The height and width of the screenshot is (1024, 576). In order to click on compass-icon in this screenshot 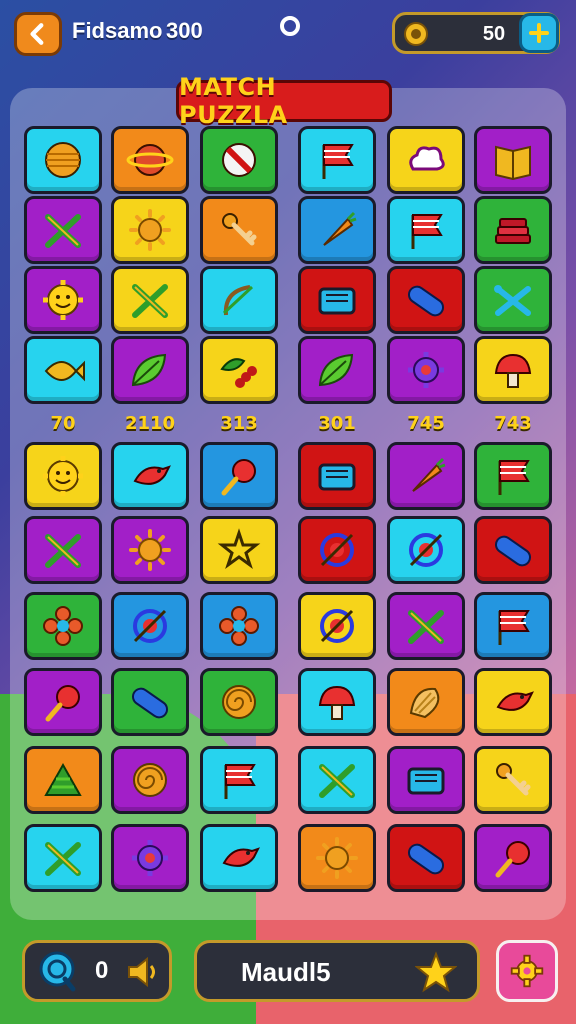, I will do `click(239, 160)`.